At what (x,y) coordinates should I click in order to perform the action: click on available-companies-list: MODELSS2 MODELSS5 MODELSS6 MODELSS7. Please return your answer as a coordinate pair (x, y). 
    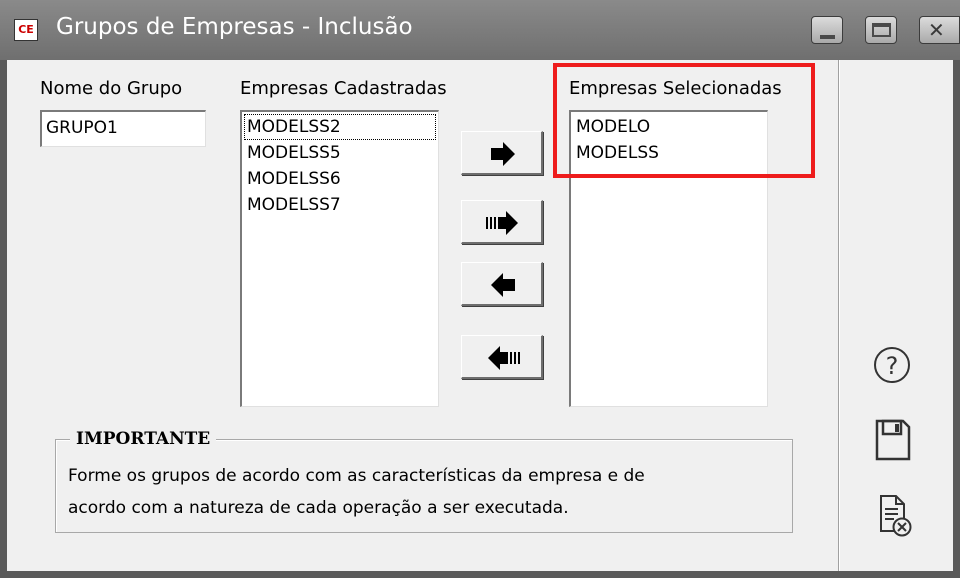
    Looking at the image, I should click on (339, 258).